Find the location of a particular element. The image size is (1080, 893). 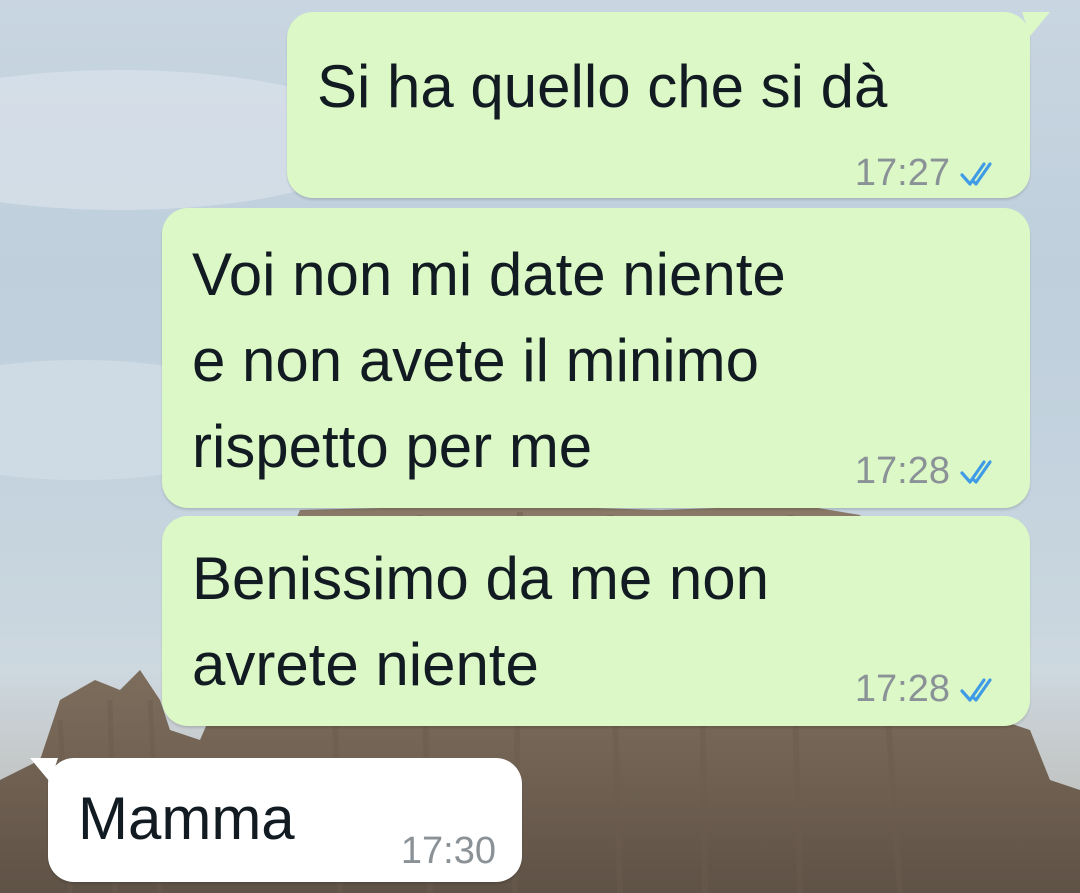

message-meta: 17:30 is located at coordinates (448, 851).